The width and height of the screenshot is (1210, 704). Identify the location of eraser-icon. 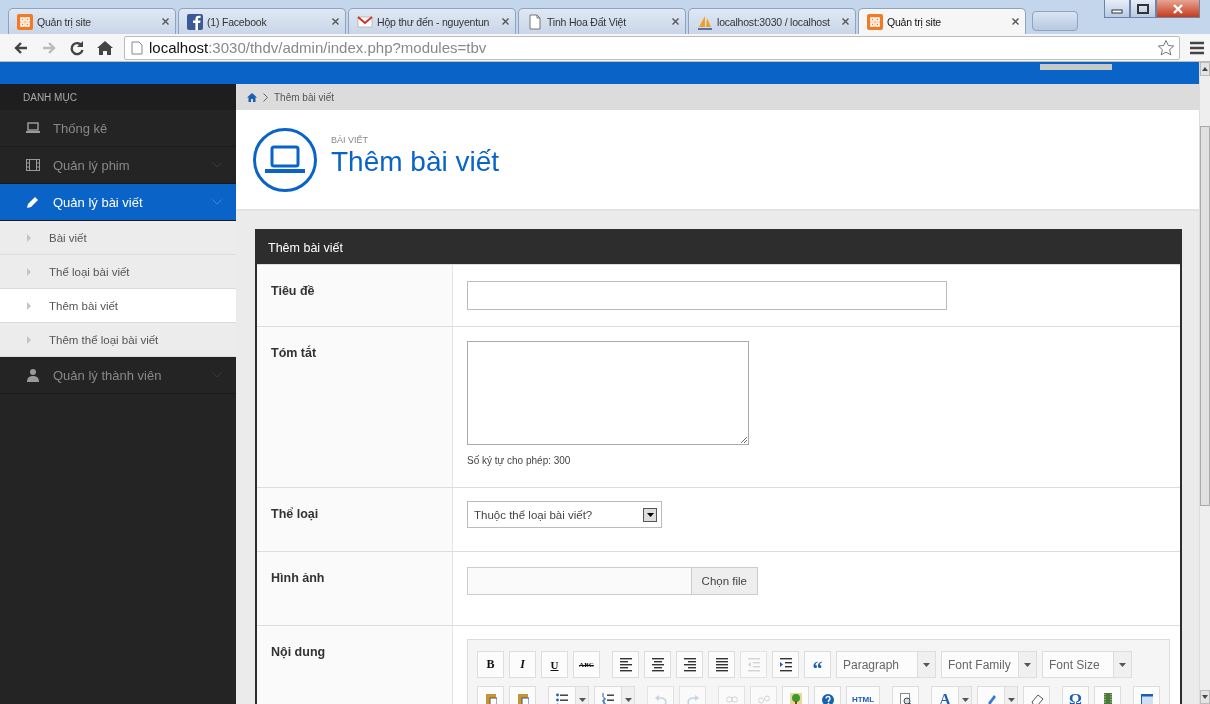
(1036, 698).